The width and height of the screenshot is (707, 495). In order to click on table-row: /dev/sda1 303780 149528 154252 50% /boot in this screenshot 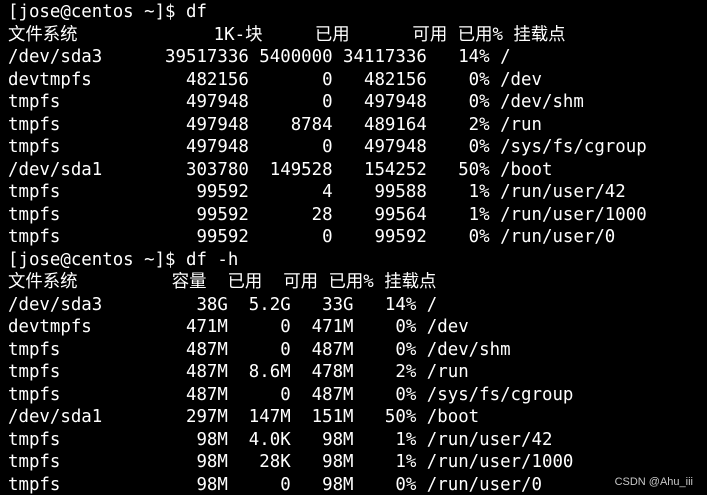, I will do `click(280, 169)`.